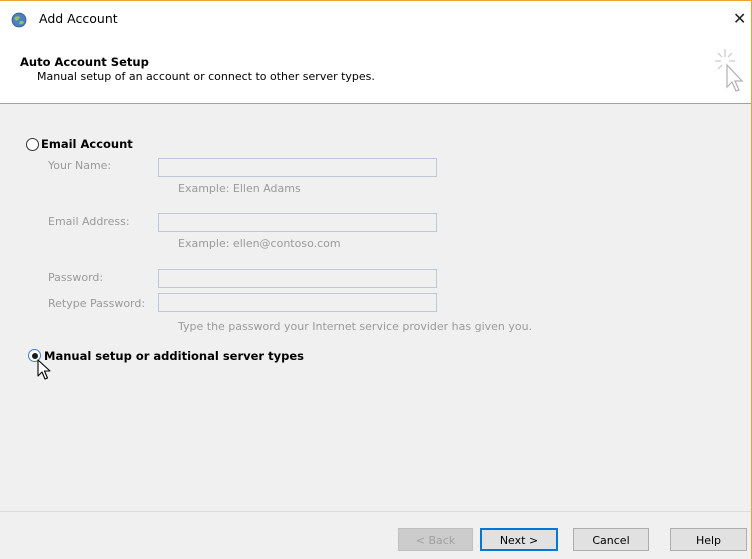 This screenshot has width=752, height=559. I want to click on email-address-hint: Example: ellen@contoso.com, so click(259, 243).